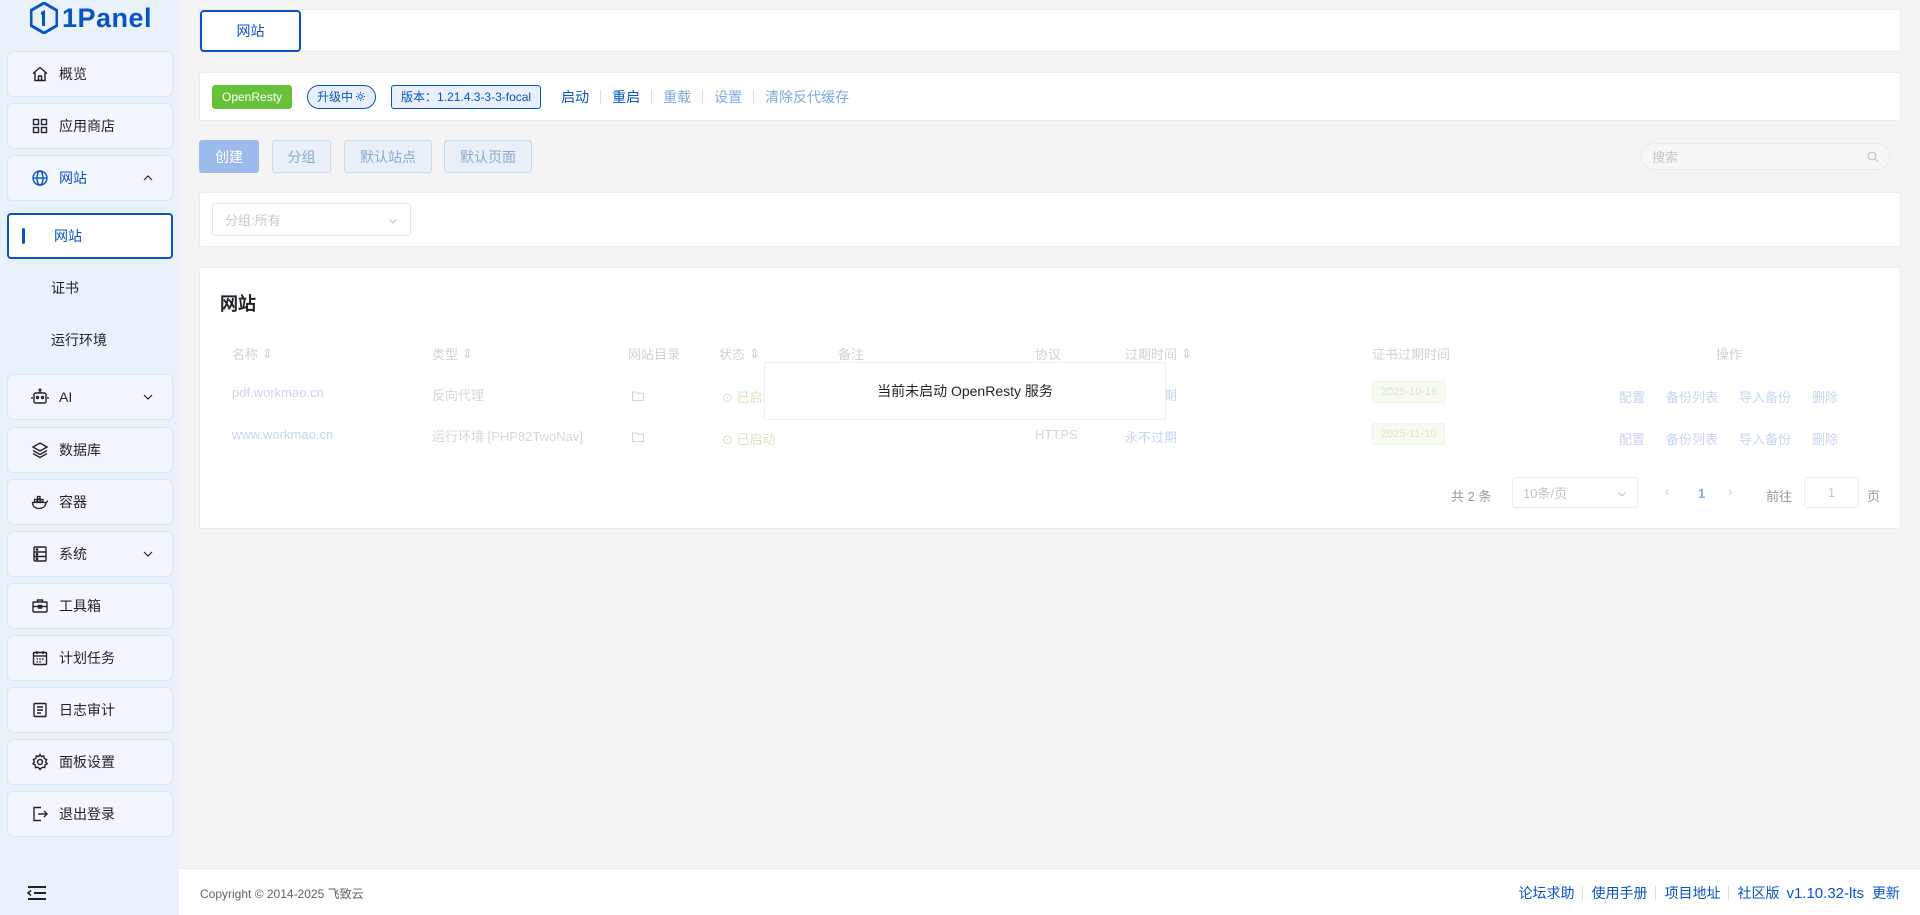 This screenshot has width=1920, height=915. I want to click on loading-gear-icon, so click(360, 96).